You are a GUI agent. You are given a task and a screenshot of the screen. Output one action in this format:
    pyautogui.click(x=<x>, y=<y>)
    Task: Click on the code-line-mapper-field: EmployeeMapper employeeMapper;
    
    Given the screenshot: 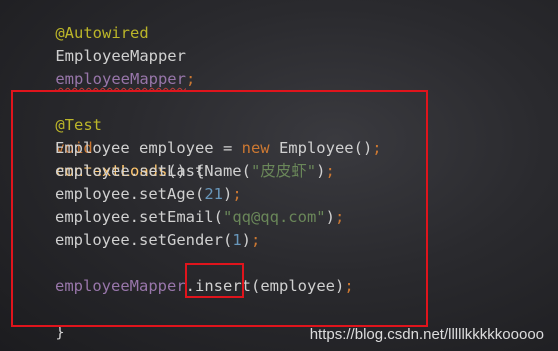 What is the action you would take?
    pyautogui.click(x=106, y=55)
    